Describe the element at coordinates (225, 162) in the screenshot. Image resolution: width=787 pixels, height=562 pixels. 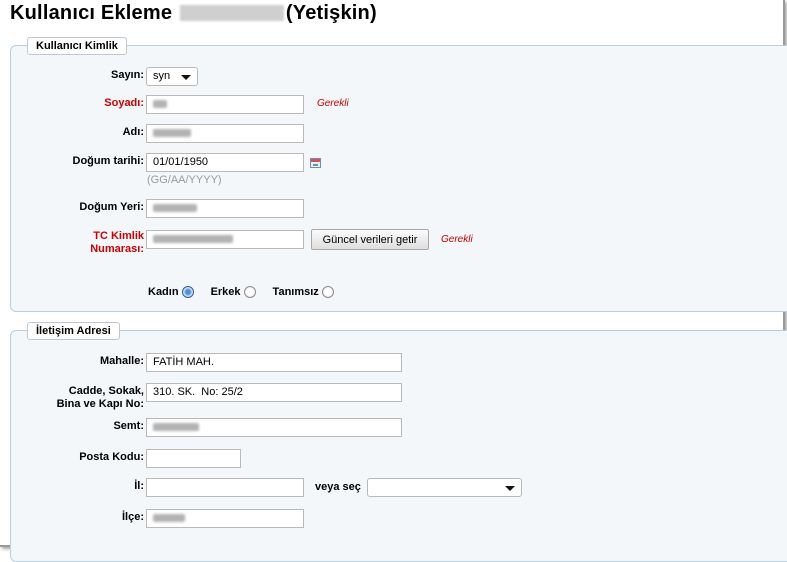
I see `birthdate-input: 01/01/1950` at that location.